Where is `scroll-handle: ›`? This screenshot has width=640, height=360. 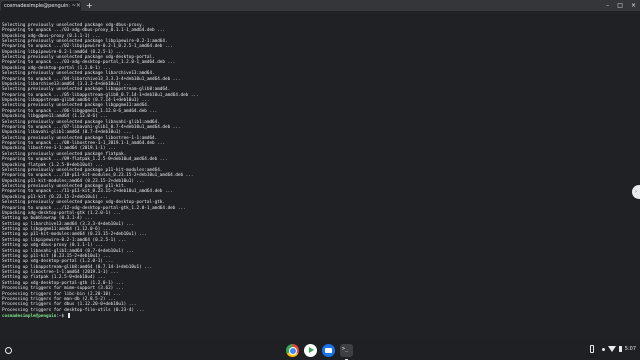
scroll-handle: › is located at coordinates (636, 192).